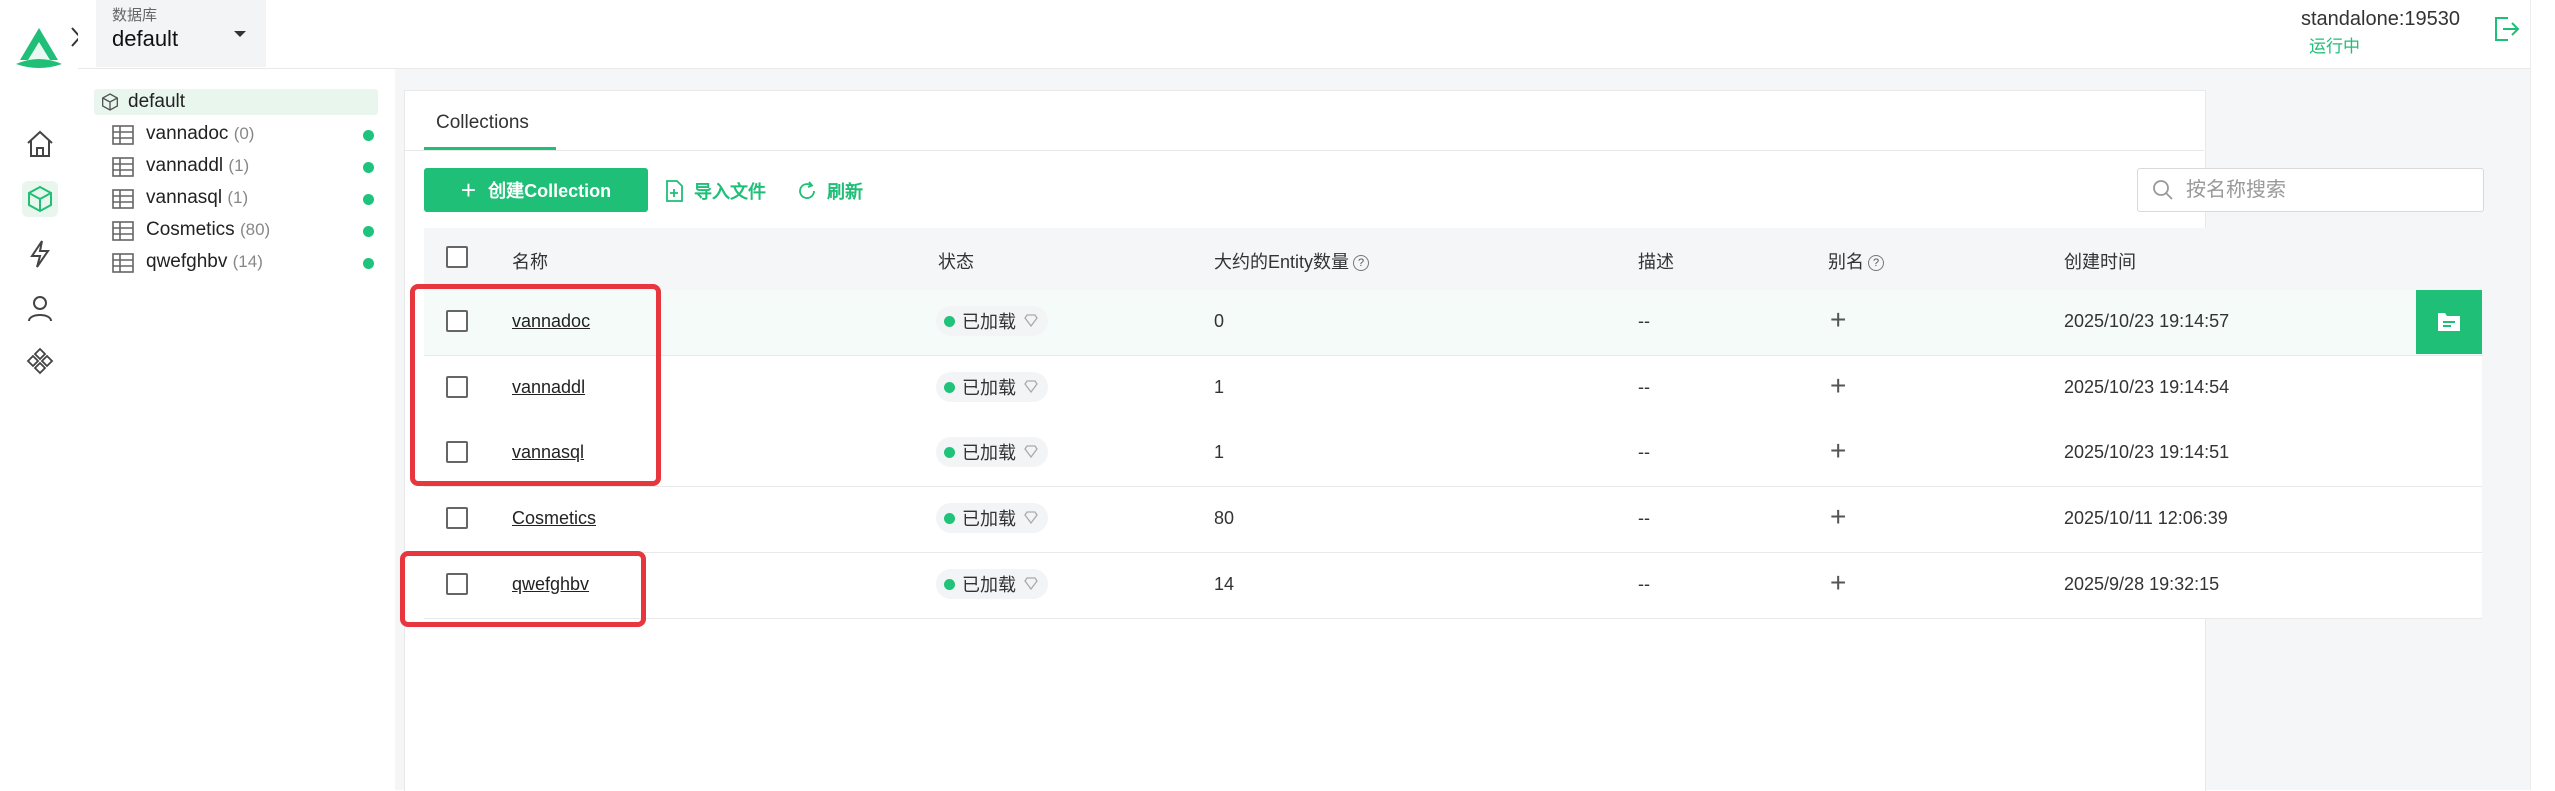 This screenshot has height=791, width=2555. Describe the element at coordinates (40, 254) in the screenshot. I see `lightning-icon` at that location.